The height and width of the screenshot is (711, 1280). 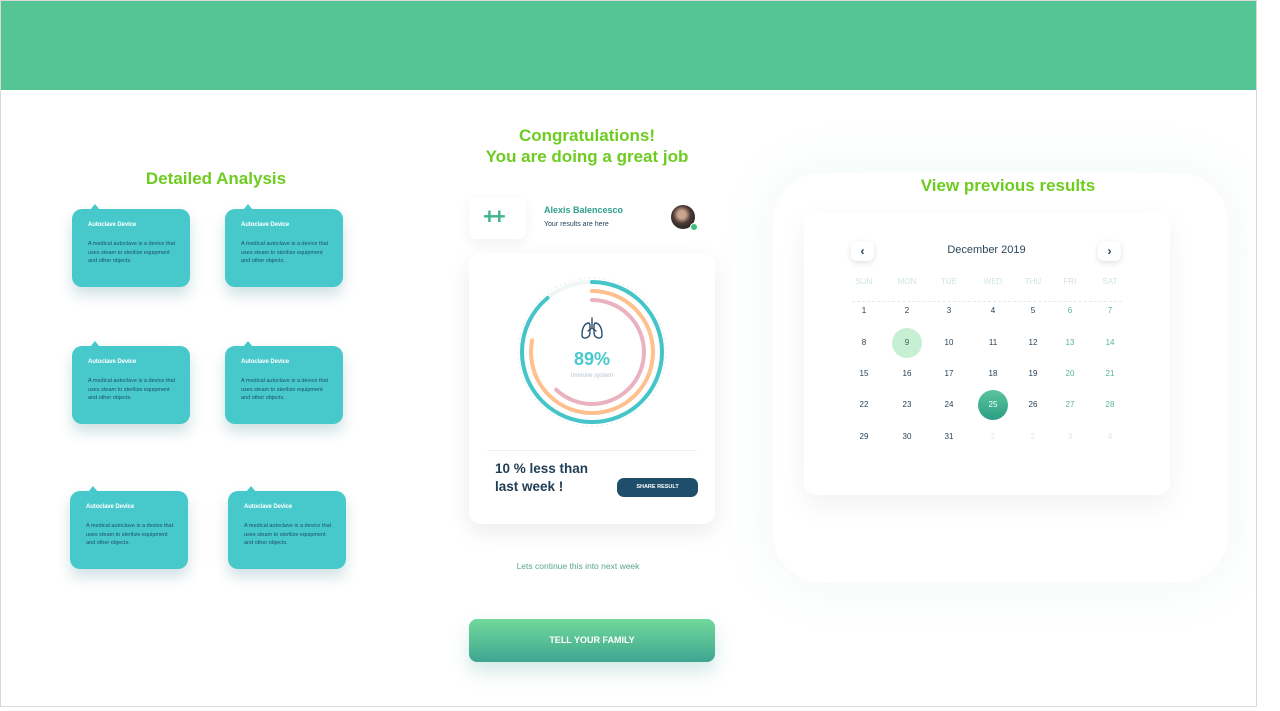 I want to click on calendar-day: 17, so click(x=949, y=374).